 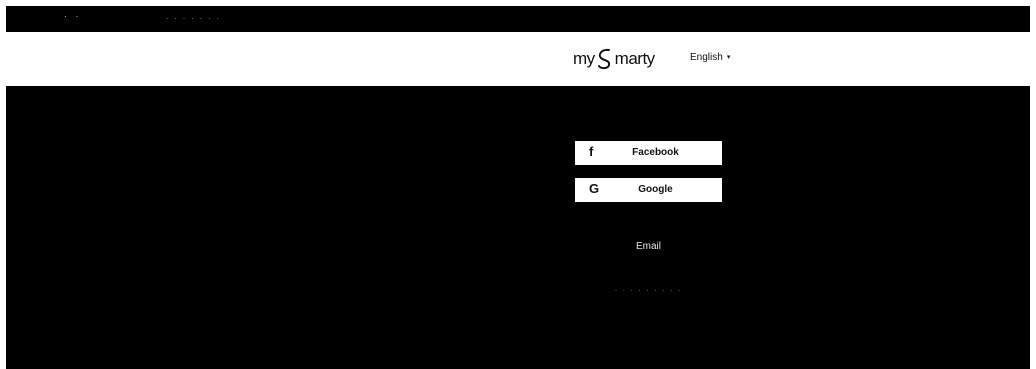 I want to click on language-label: English, so click(x=706, y=57).